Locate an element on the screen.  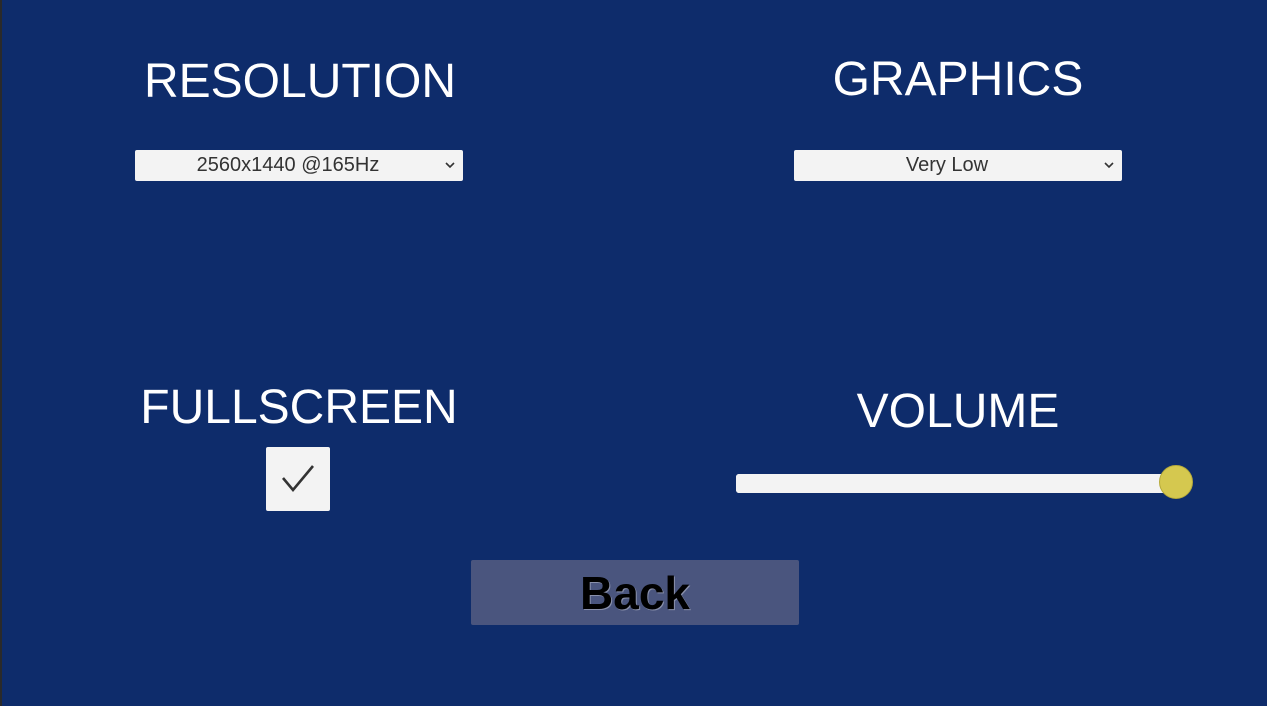
resolution-dropdown: 2560x1440 @165Hz is located at coordinates (299, 165).